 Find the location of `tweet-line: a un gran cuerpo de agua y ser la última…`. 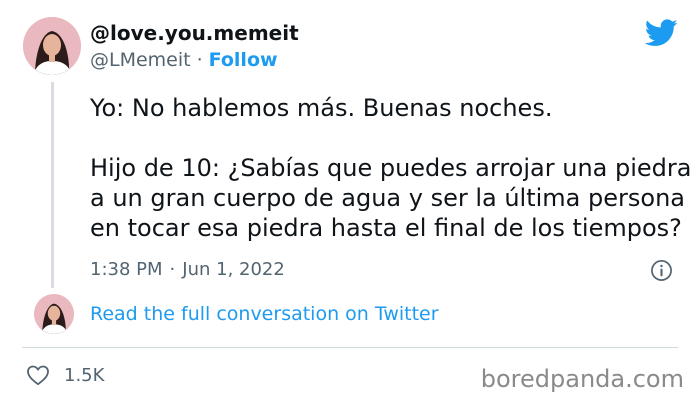

tweet-line: a un gran cuerpo de agua y ser la última… is located at coordinates (387, 198).